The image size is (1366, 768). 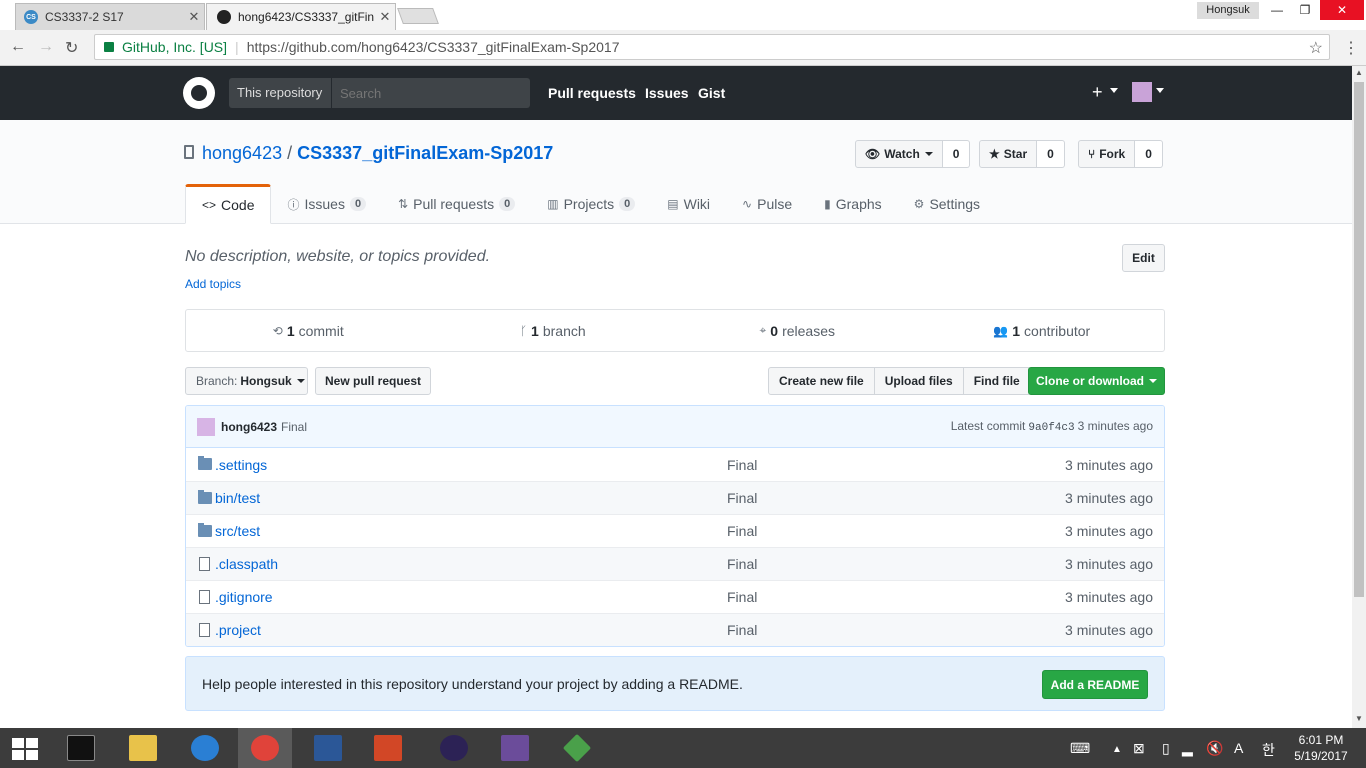 I want to click on file-name: .project, so click(x=238, y=630).